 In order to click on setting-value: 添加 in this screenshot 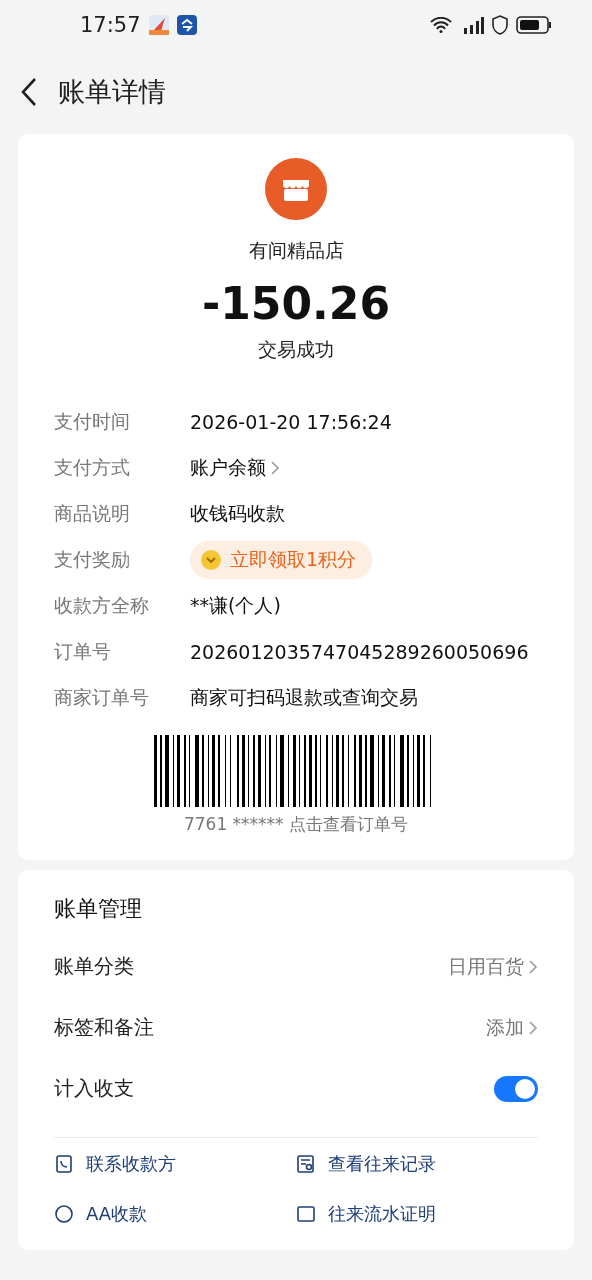, I will do `click(505, 1027)`.